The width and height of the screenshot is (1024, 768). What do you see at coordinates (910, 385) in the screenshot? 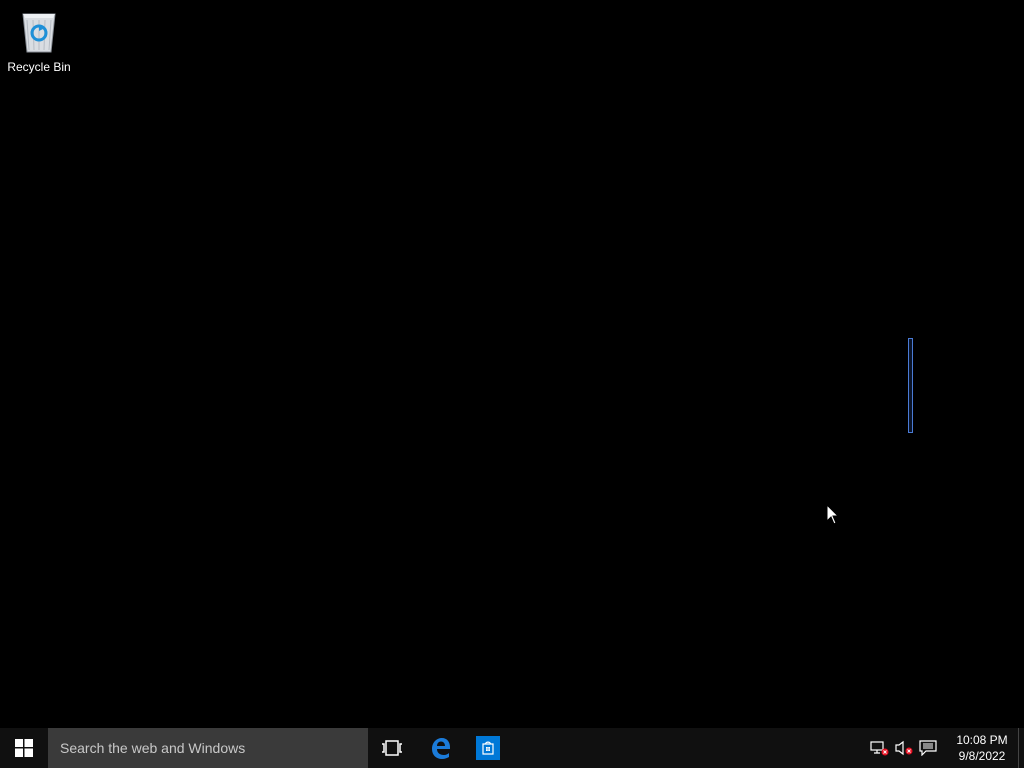
I see `collapsed-window-edge` at bounding box center [910, 385].